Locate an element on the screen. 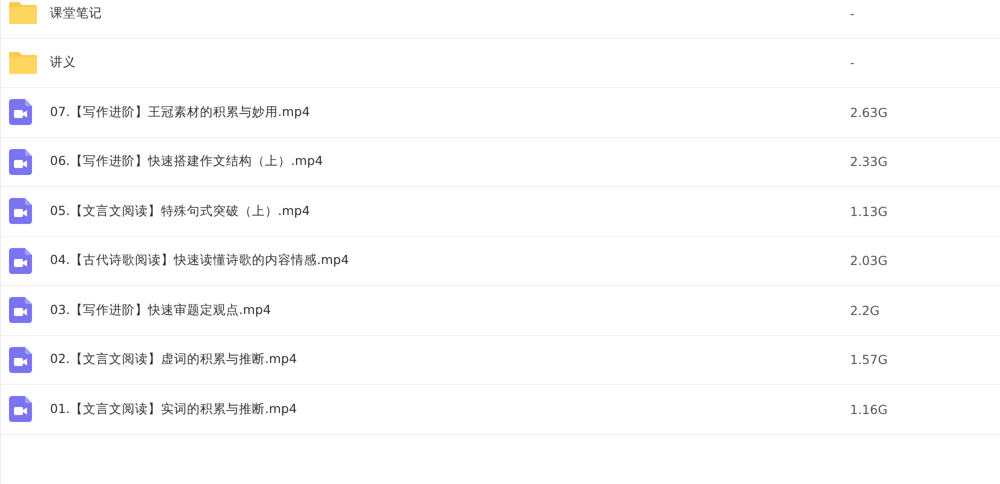  file-size: 2.33G is located at coordinates (869, 162).